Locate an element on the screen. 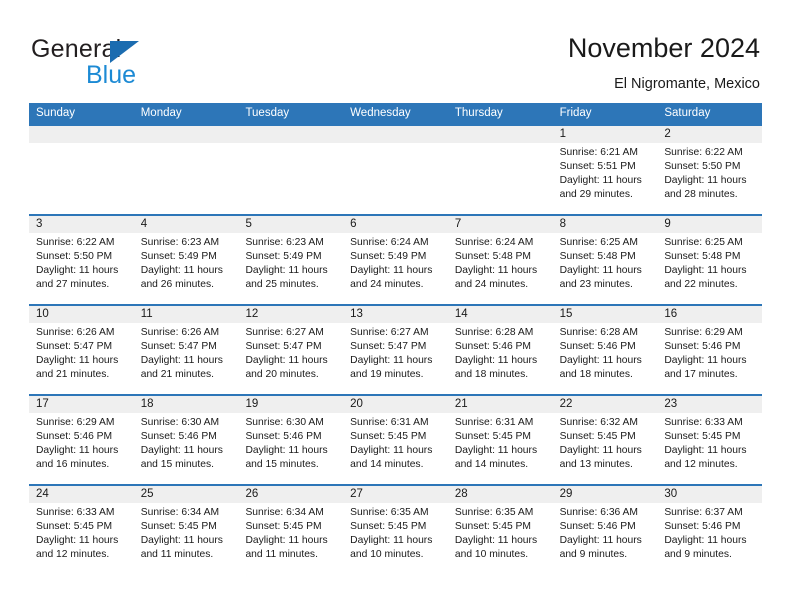 Image resolution: width=792 pixels, height=612 pixels. sunset-text: Sunset: 5:48 PM is located at coordinates (597, 257).